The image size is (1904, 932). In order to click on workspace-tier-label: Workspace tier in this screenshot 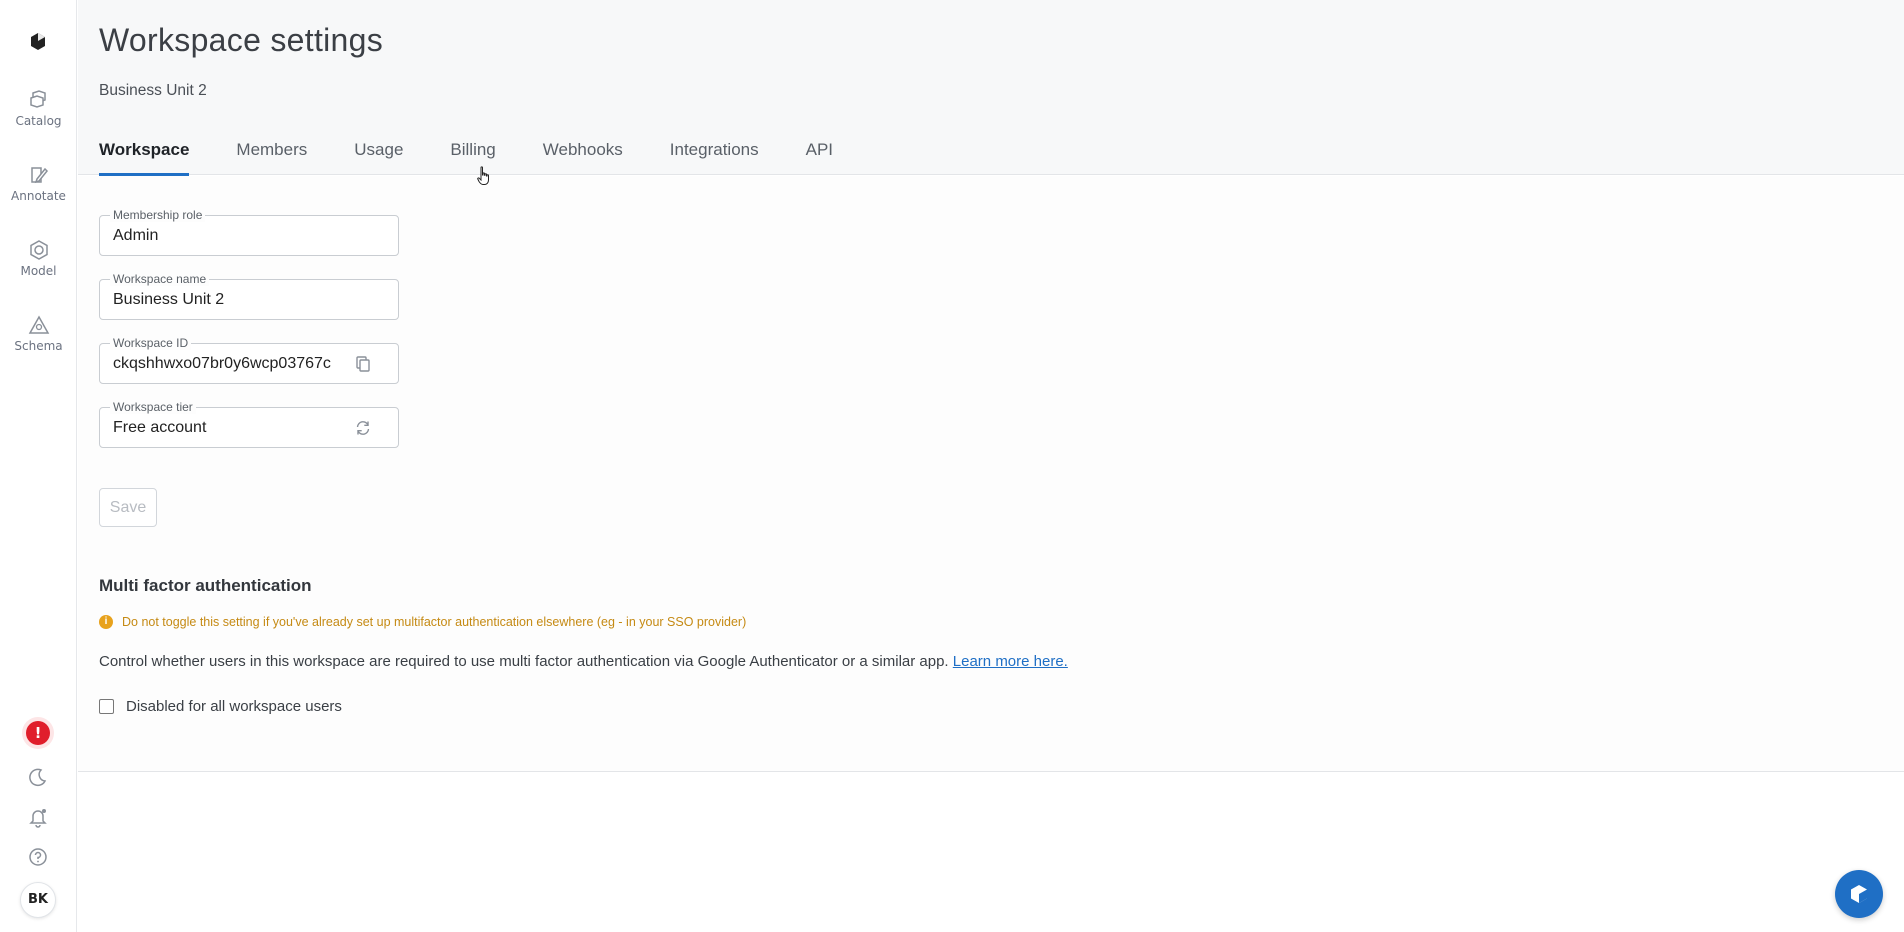, I will do `click(153, 407)`.